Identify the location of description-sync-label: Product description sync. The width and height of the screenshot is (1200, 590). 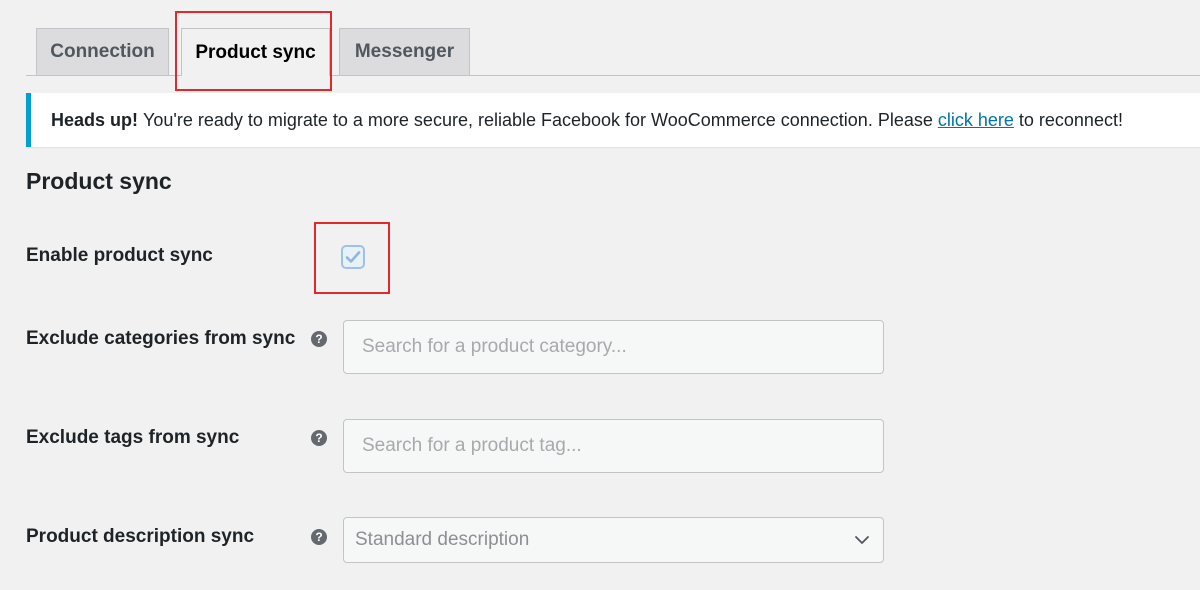
(140, 536).